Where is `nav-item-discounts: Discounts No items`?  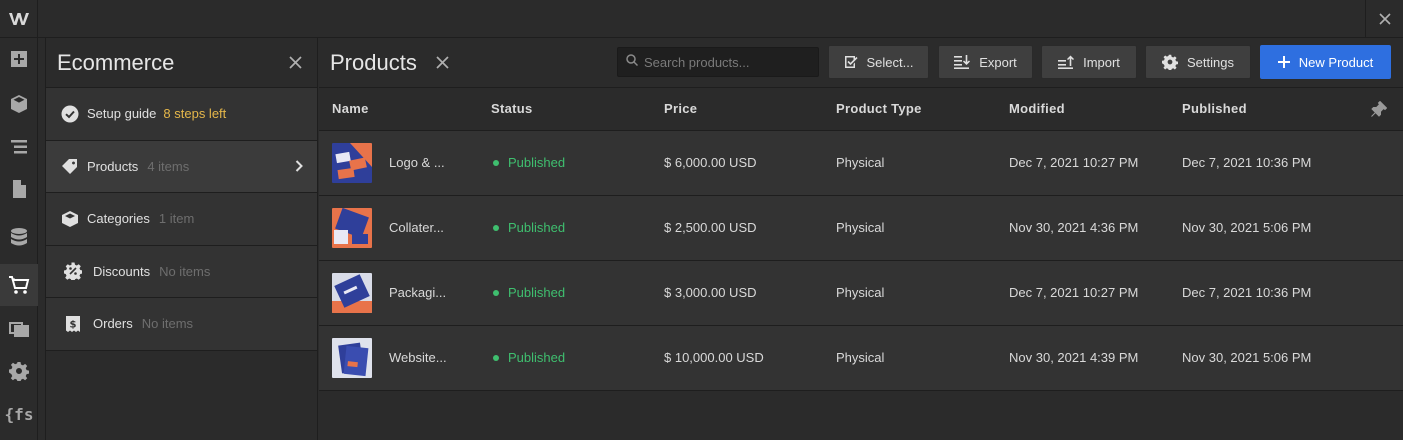 nav-item-discounts: Discounts No items is located at coordinates (181, 271).